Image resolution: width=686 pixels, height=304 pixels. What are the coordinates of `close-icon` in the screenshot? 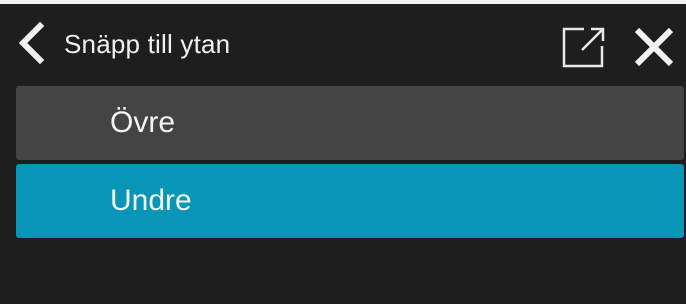 It's located at (654, 47).